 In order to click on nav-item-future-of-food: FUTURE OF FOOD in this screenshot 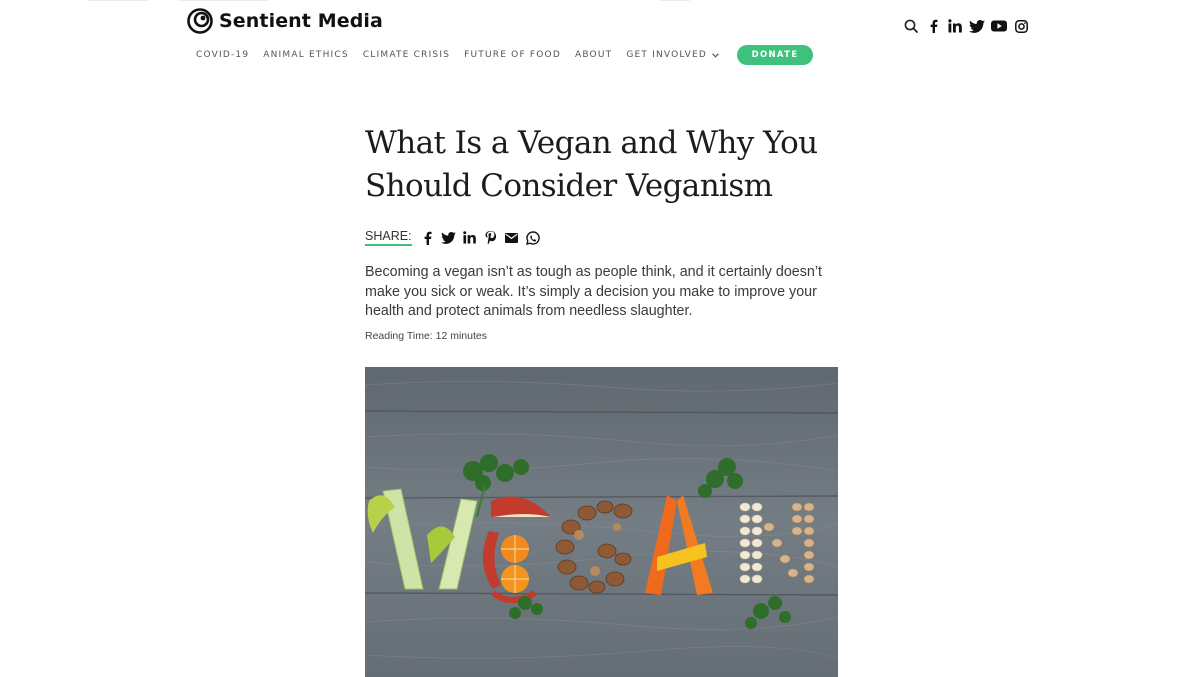, I will do `click(512, 55)`.